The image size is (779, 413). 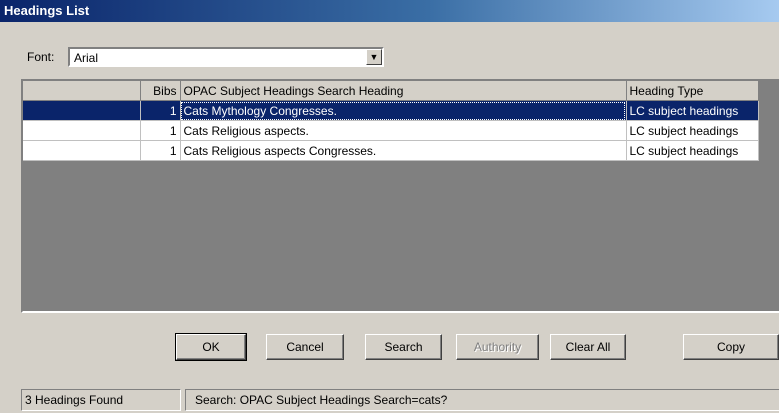 What do you see at coordinates (731, 347) in the screenshot?
I see `copy-button: Copy` at bounding box center [731, 347].